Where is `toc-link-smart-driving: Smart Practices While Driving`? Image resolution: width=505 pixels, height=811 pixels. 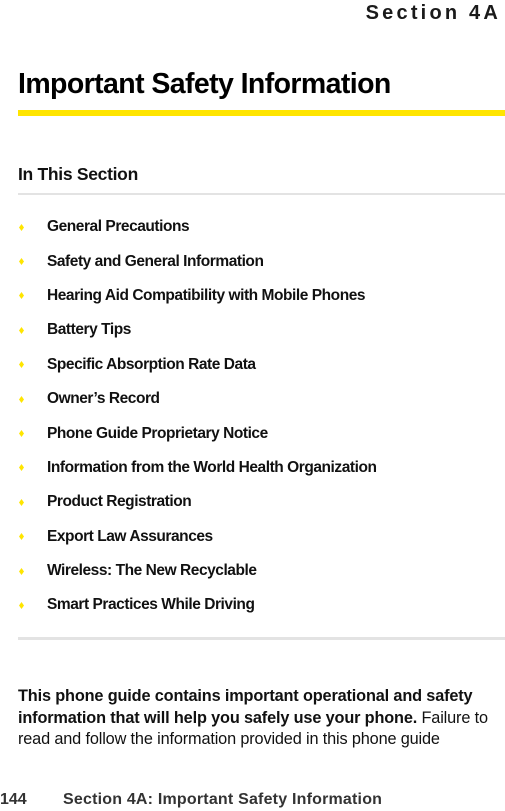 toc-link-smart-driving: Smart Practices While Driving is located at coordinates (151, 605).